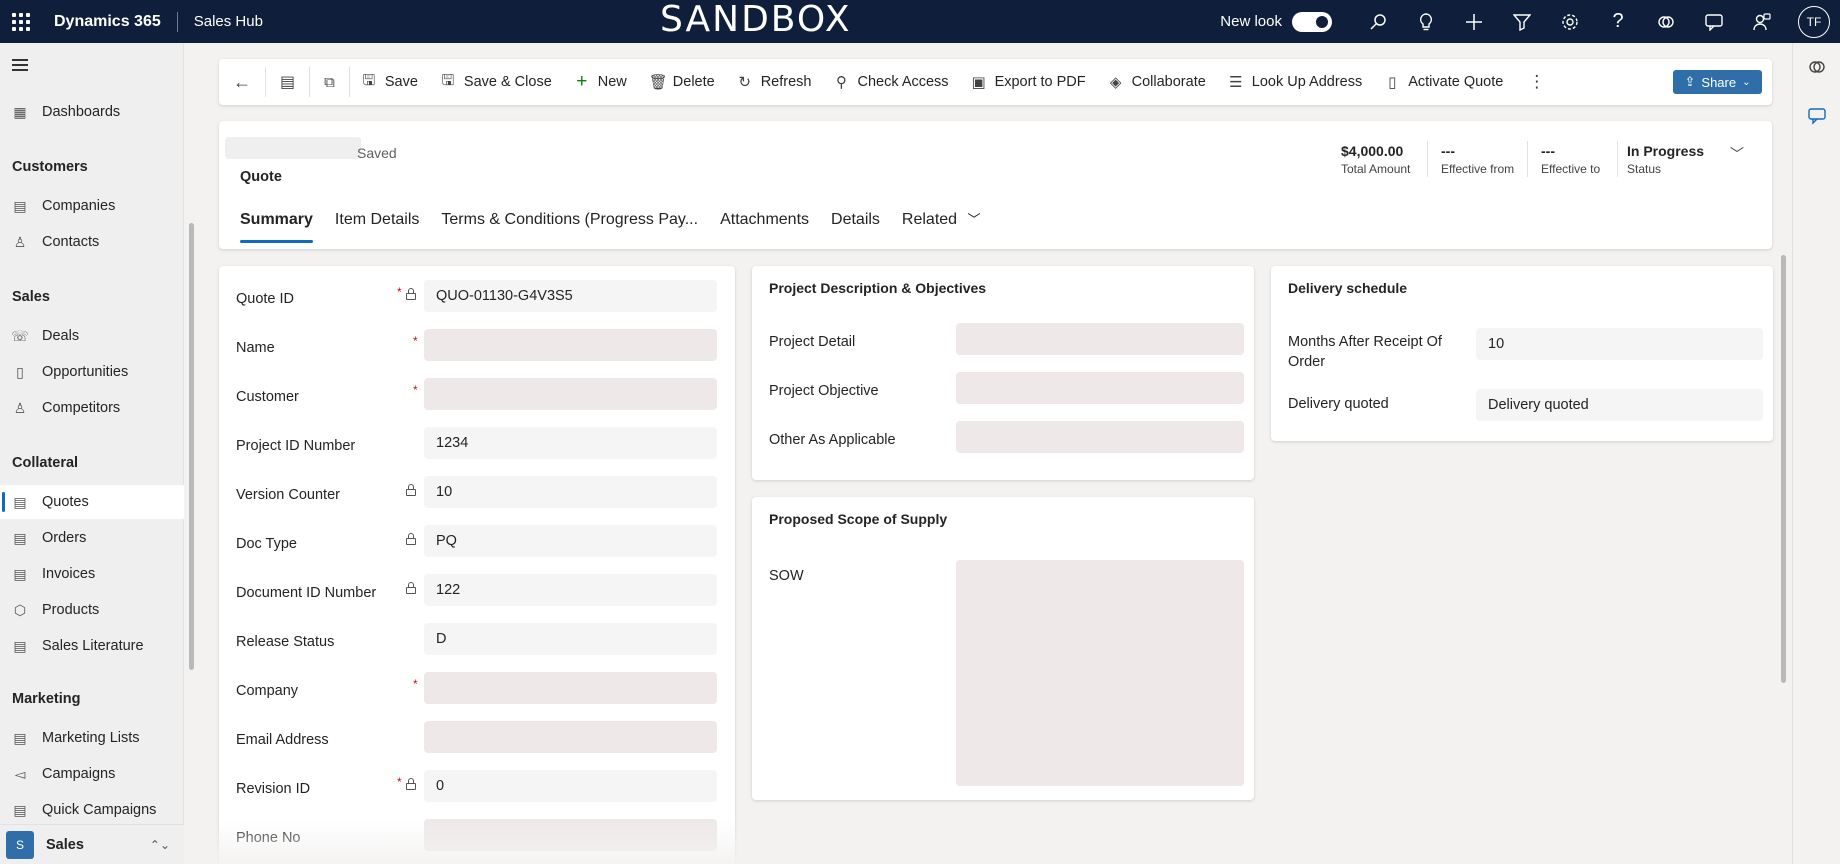 This screenshot has height=864, width=1840. Describe the element at coordinates (1536, 82) in the screenshot. I see `more-commands-button: ⋮` at that location.